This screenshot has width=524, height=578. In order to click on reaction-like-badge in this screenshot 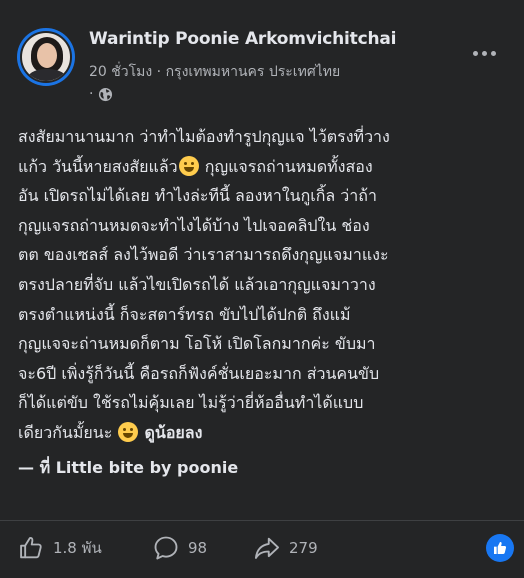, I will do `click(500, 548)`.